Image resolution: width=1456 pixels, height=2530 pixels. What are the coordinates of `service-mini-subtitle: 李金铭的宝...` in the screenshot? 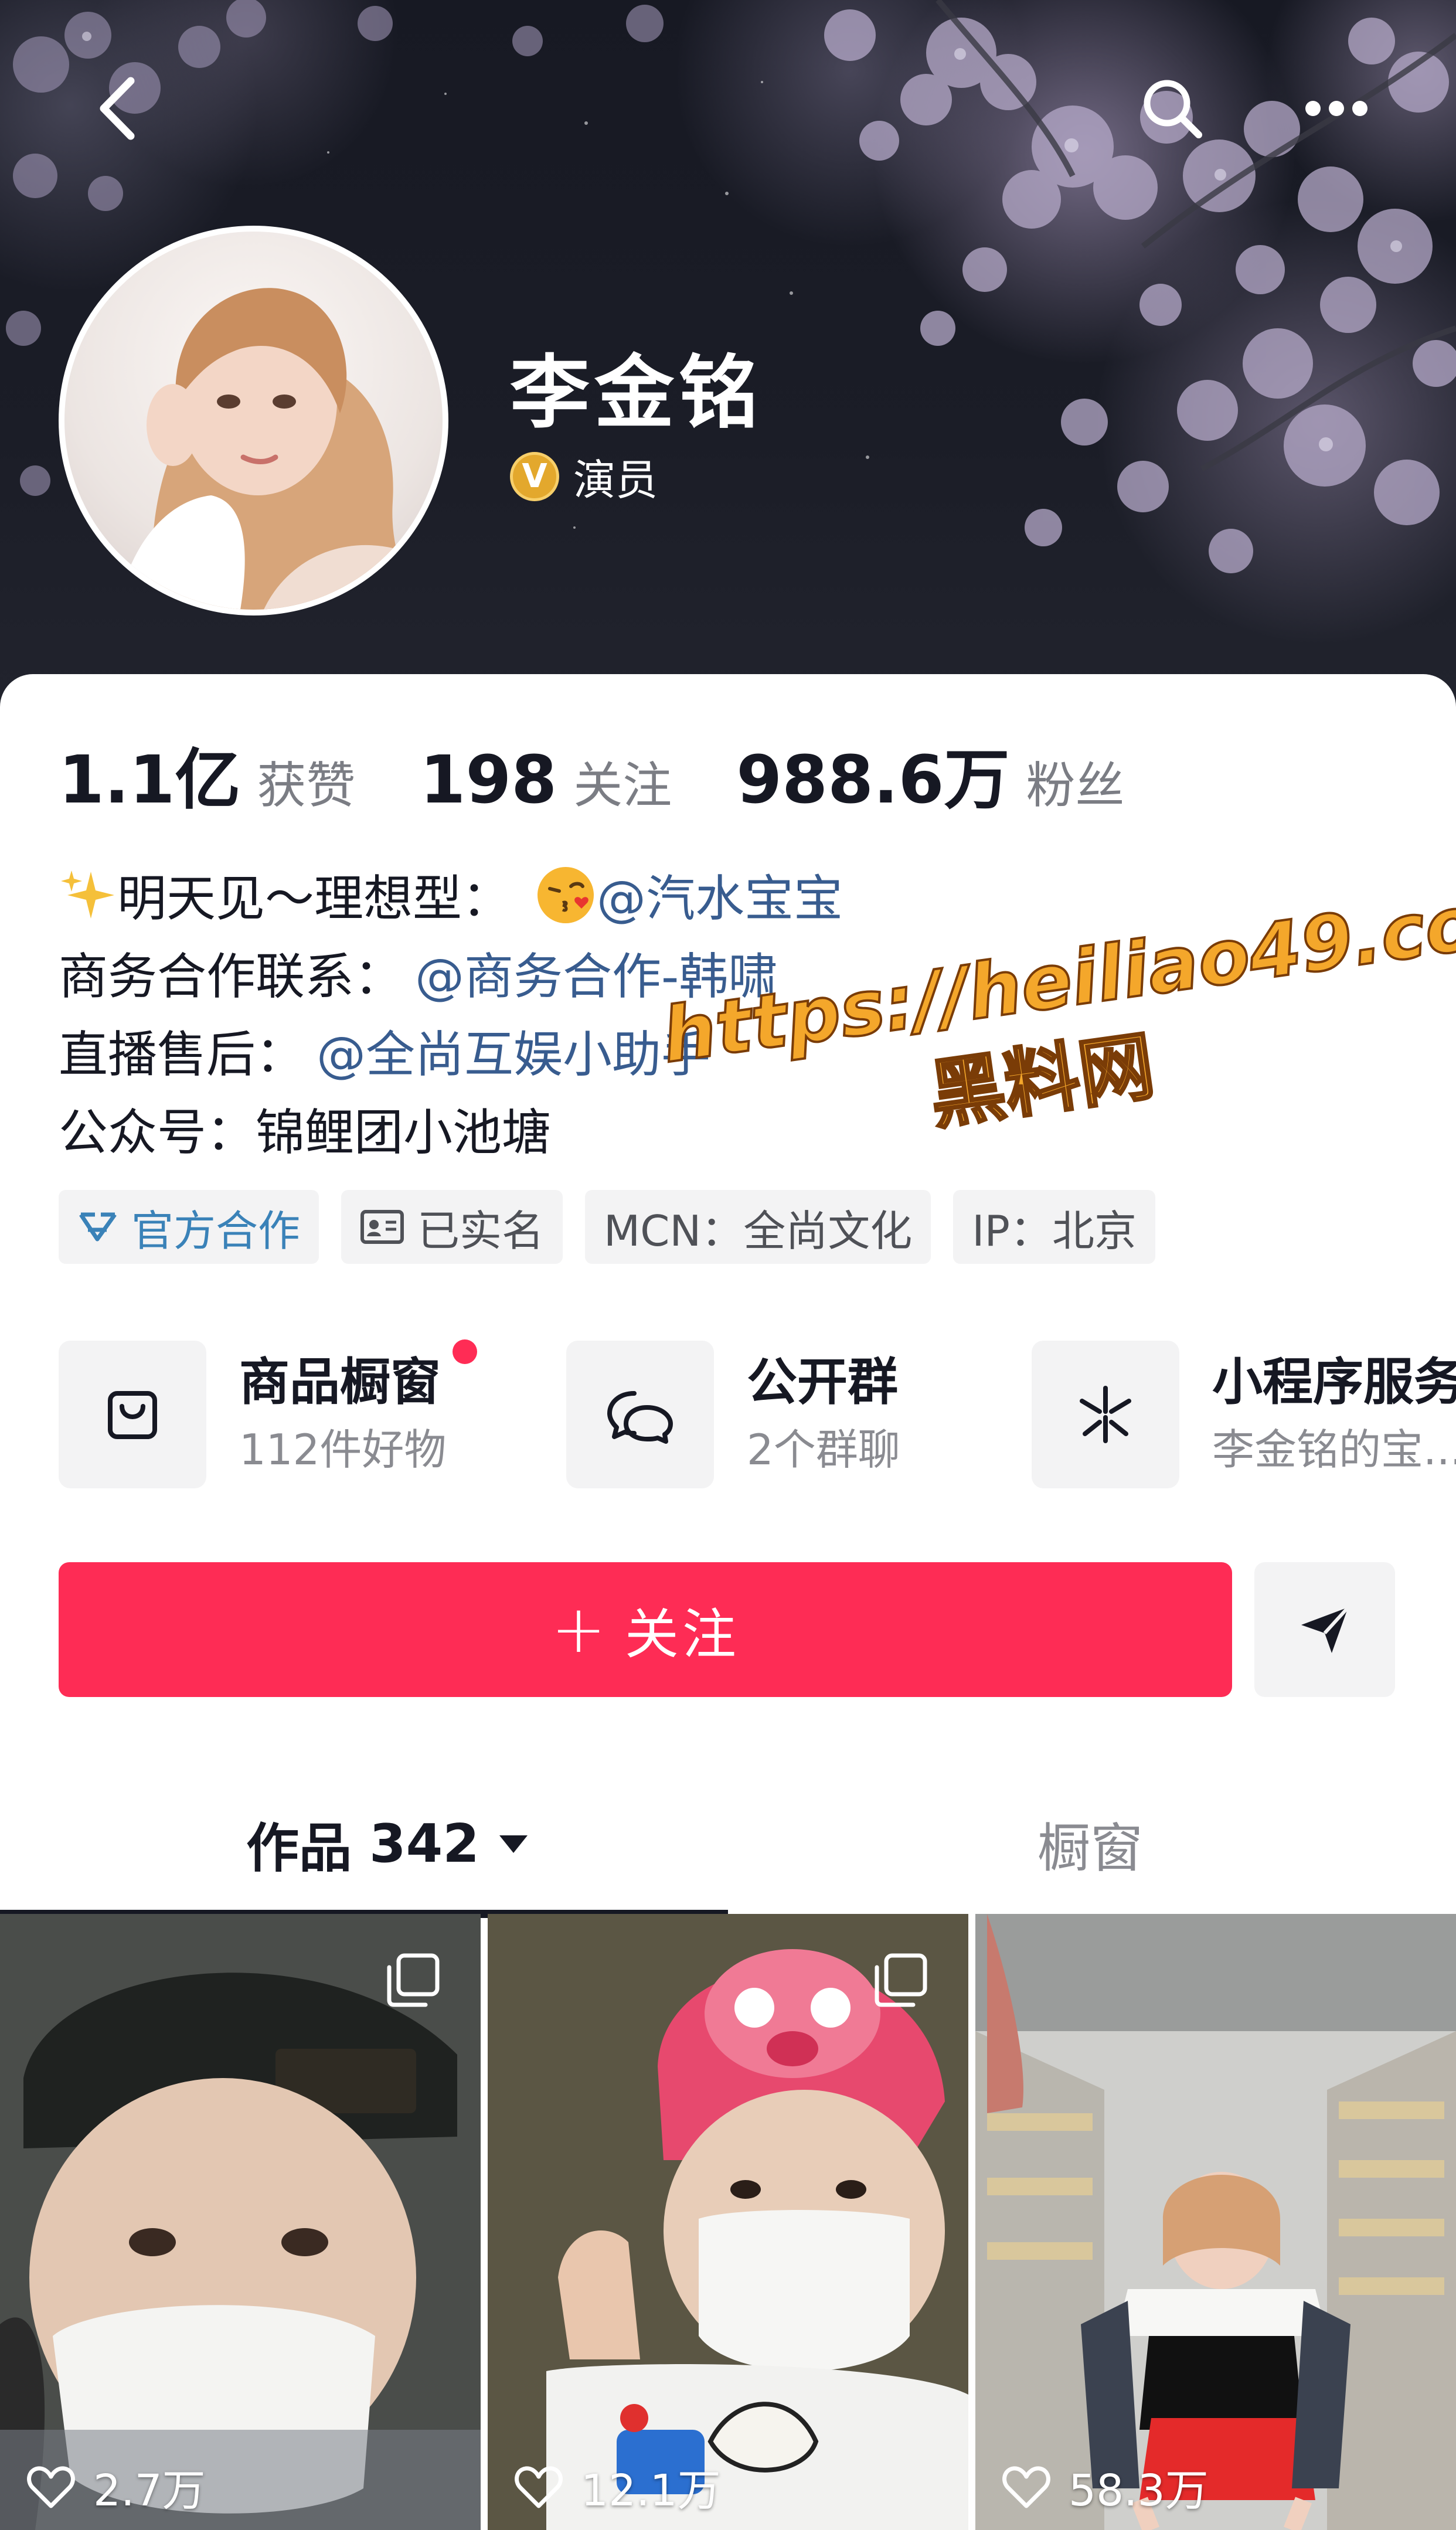 It's located at (1334, 1449).